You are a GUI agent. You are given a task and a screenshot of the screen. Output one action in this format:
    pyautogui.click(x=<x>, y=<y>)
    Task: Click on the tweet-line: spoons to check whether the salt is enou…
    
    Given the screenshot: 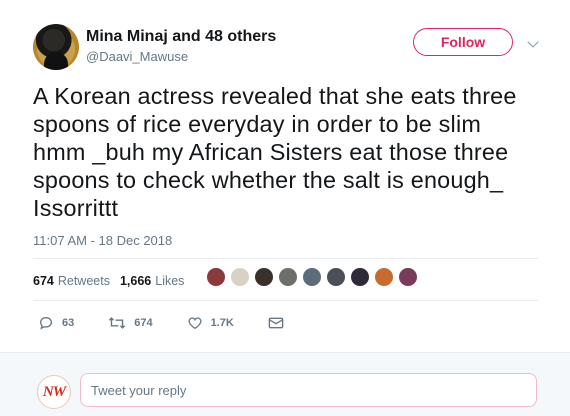 What is the action you would take?
    pyautogui.click(x=268, y=180)
    